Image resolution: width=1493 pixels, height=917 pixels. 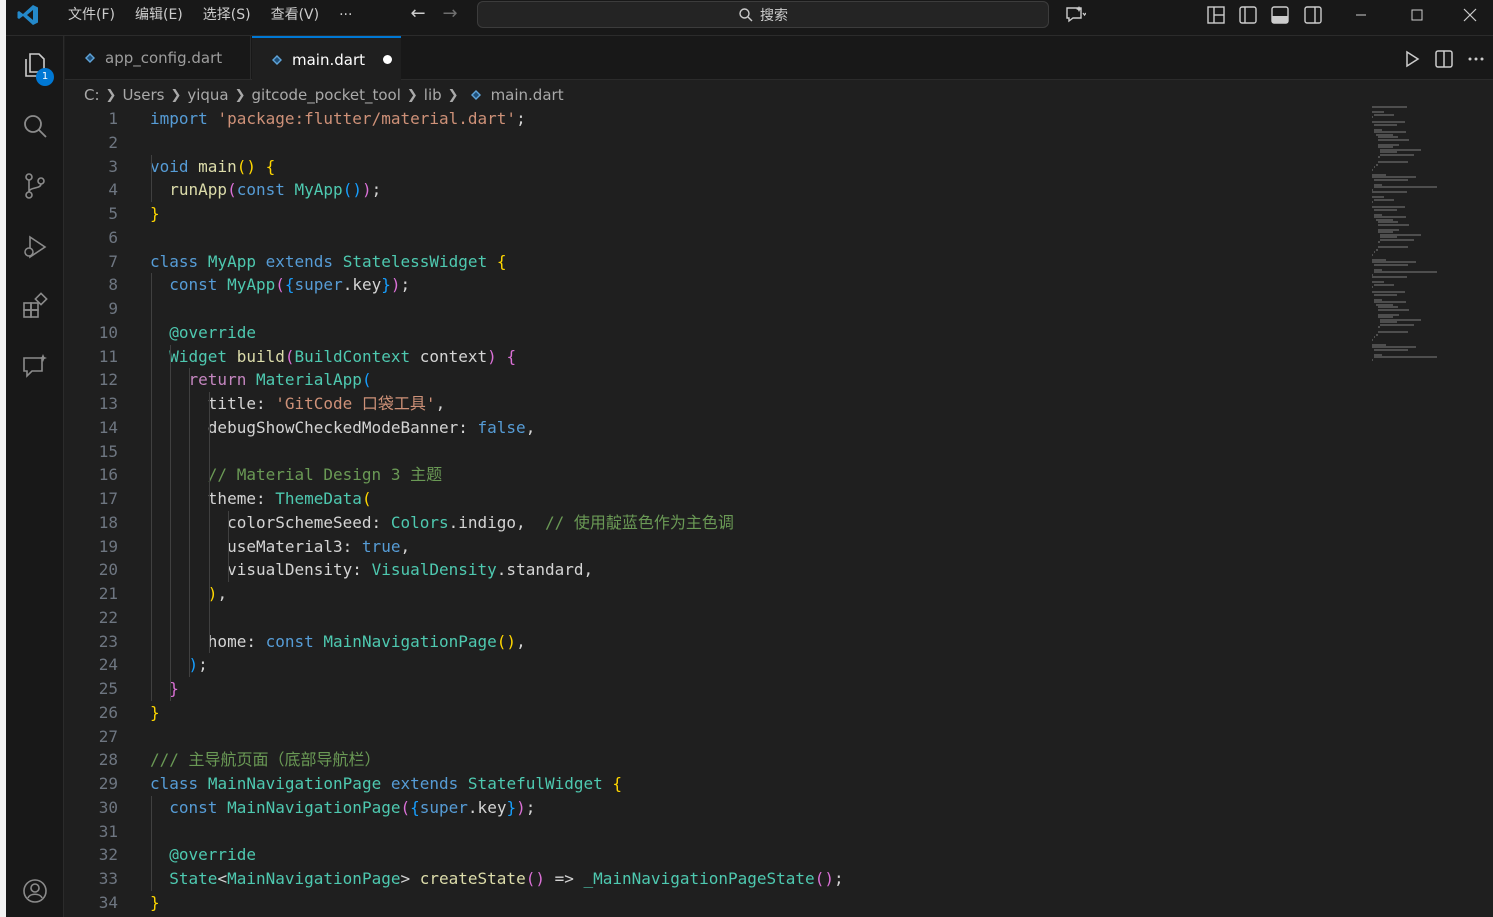 I want to click on run-file-icon, so click(x=1412, y=59).